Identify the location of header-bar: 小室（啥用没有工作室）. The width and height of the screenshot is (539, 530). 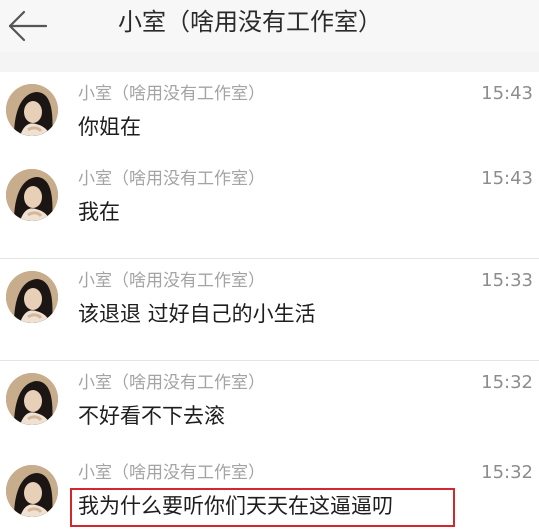
(269, 26).